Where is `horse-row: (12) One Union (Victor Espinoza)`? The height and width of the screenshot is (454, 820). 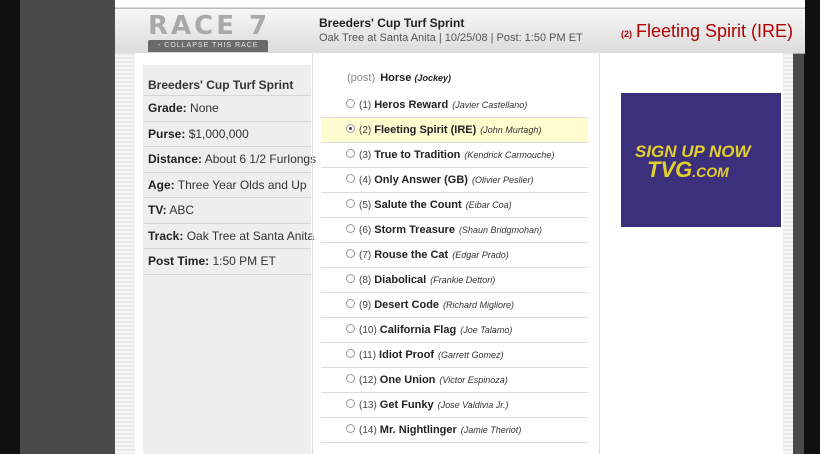 horse-row: (12) One Union (Victor Espinoza) is located at coordinates (454, 380).